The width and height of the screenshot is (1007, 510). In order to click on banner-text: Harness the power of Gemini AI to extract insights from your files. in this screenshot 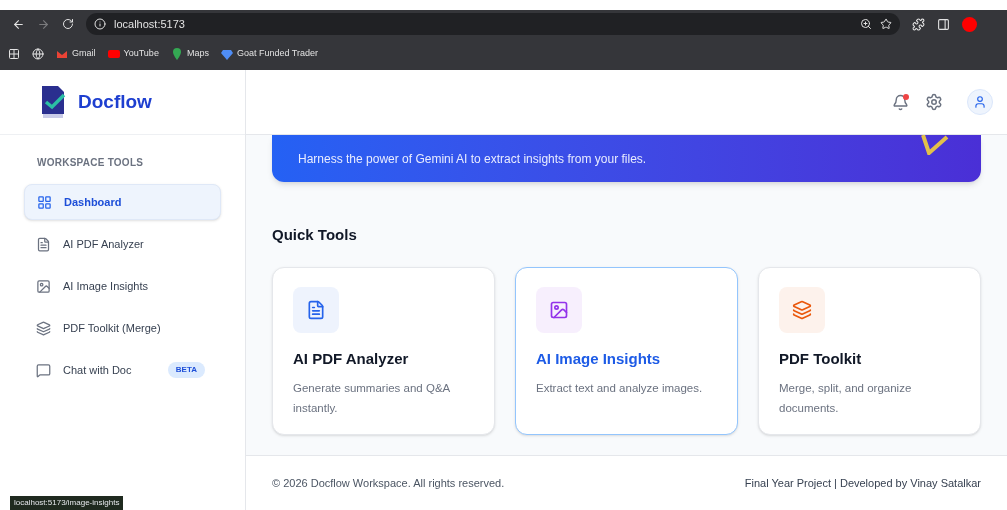, I will do `click(472, 159)`.